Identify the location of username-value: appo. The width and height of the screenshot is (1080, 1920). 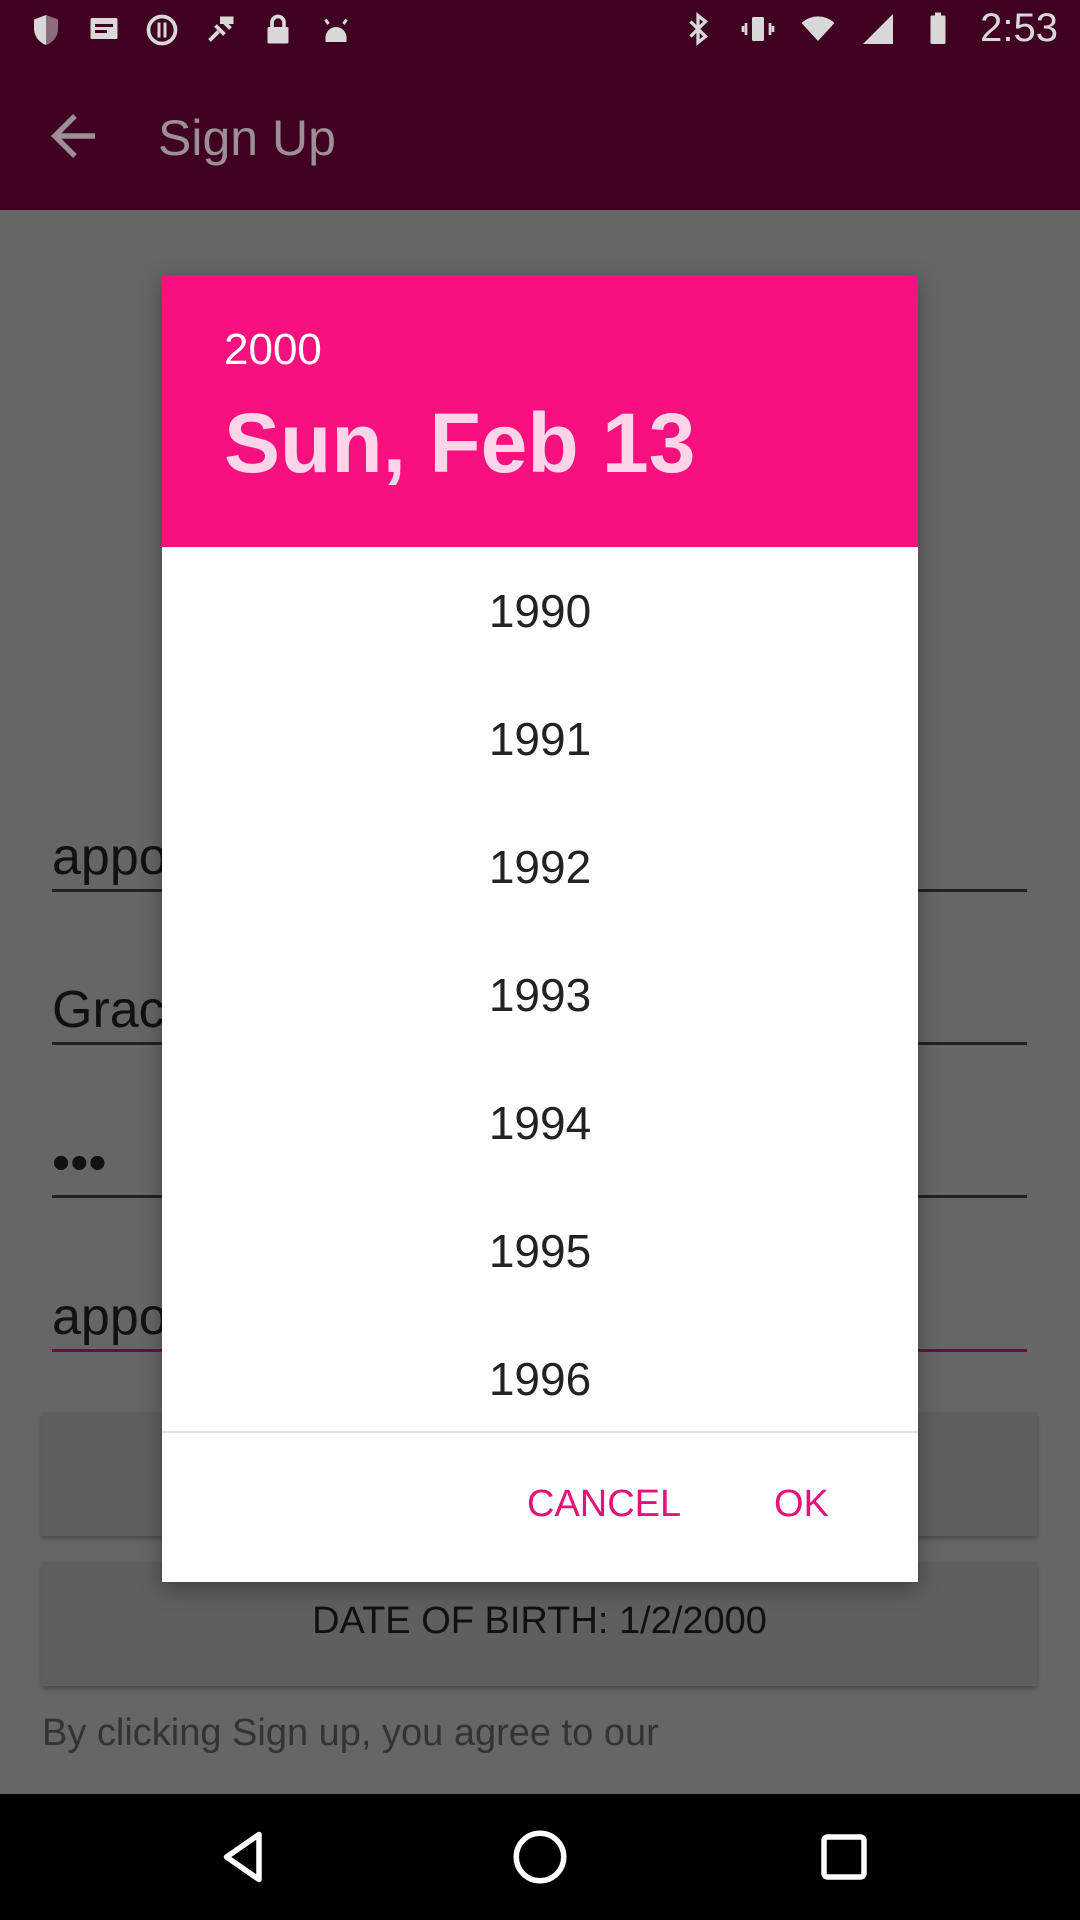
(110, 857).